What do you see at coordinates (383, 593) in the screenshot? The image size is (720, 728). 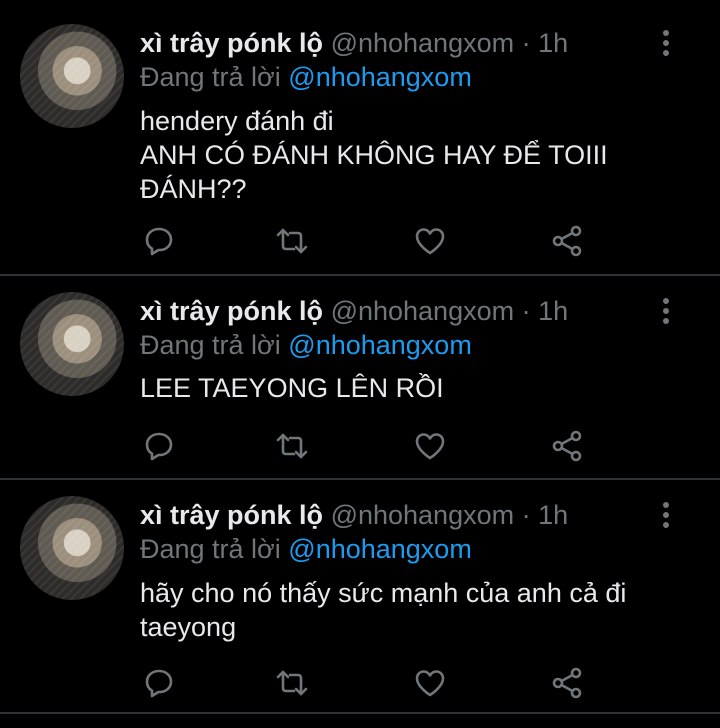 I see `tweet-text-line: hãy cho nó thấy sức mạnh của anh cả đi` at bounding box center [383, 593].